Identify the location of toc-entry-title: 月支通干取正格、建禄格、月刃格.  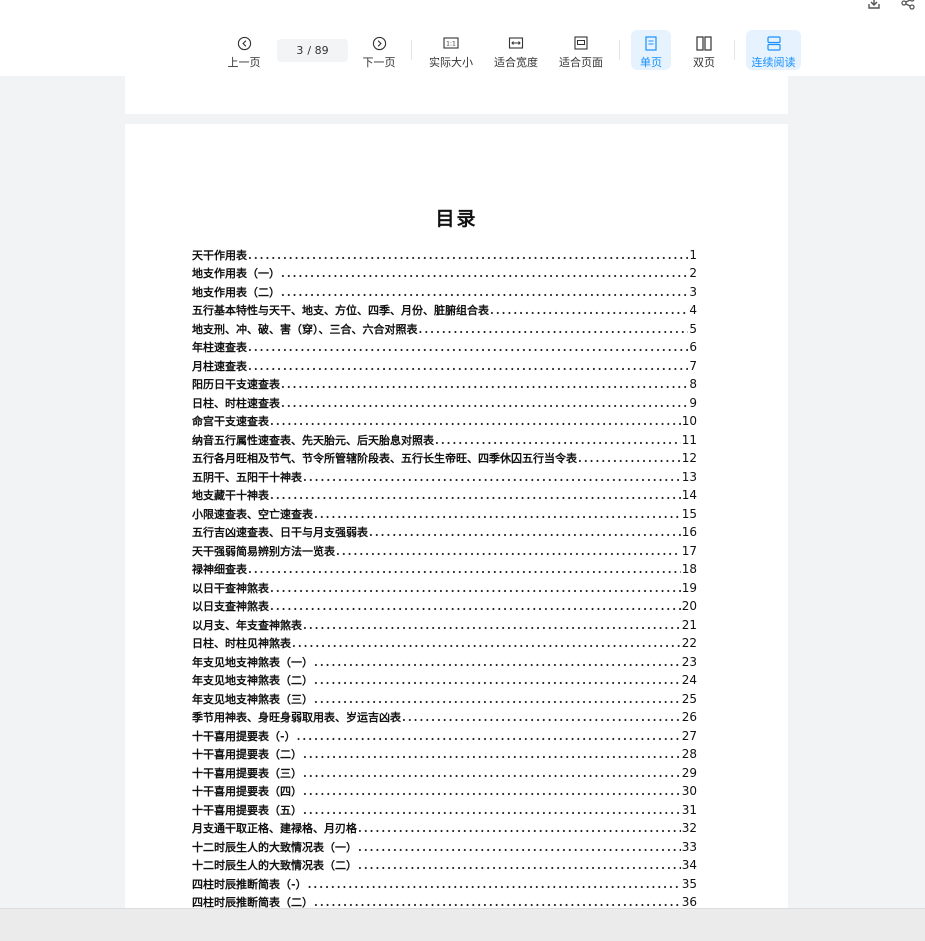
(274, 828).